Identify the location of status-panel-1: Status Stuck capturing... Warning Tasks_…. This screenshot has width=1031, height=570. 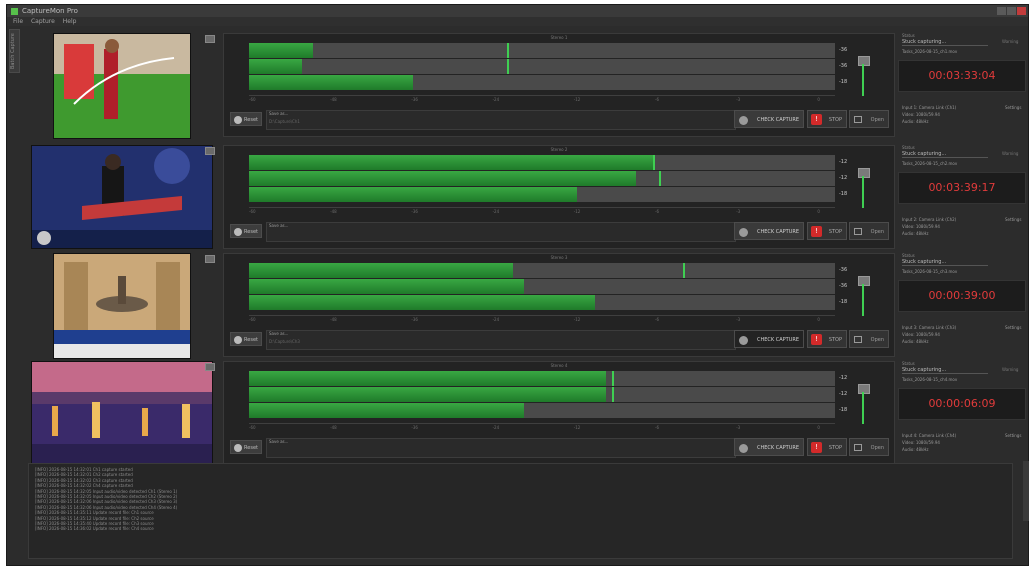
(962, 85).